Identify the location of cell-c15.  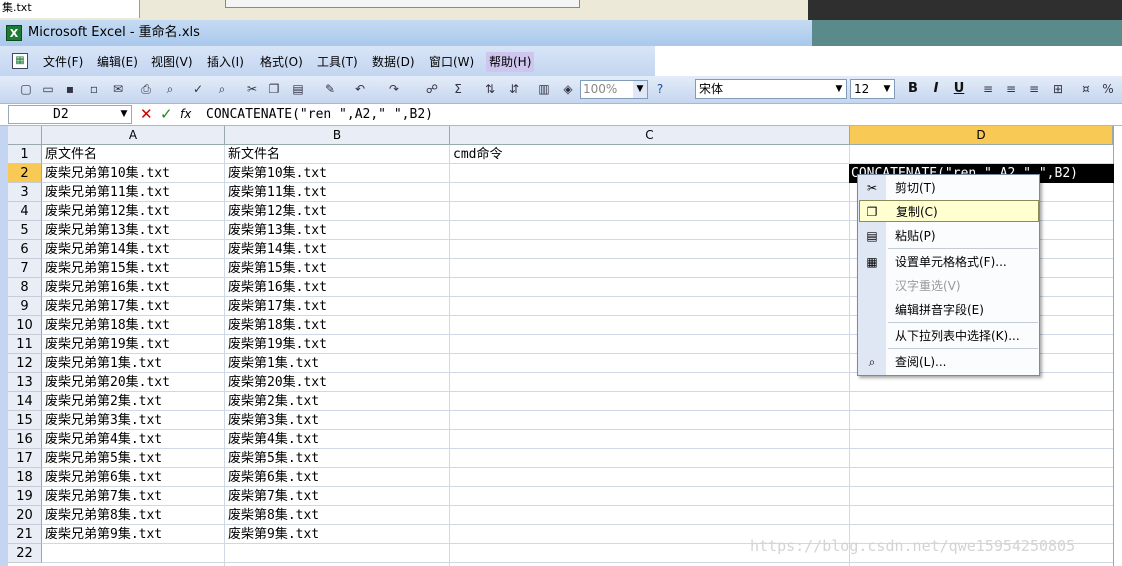
(451, 420).